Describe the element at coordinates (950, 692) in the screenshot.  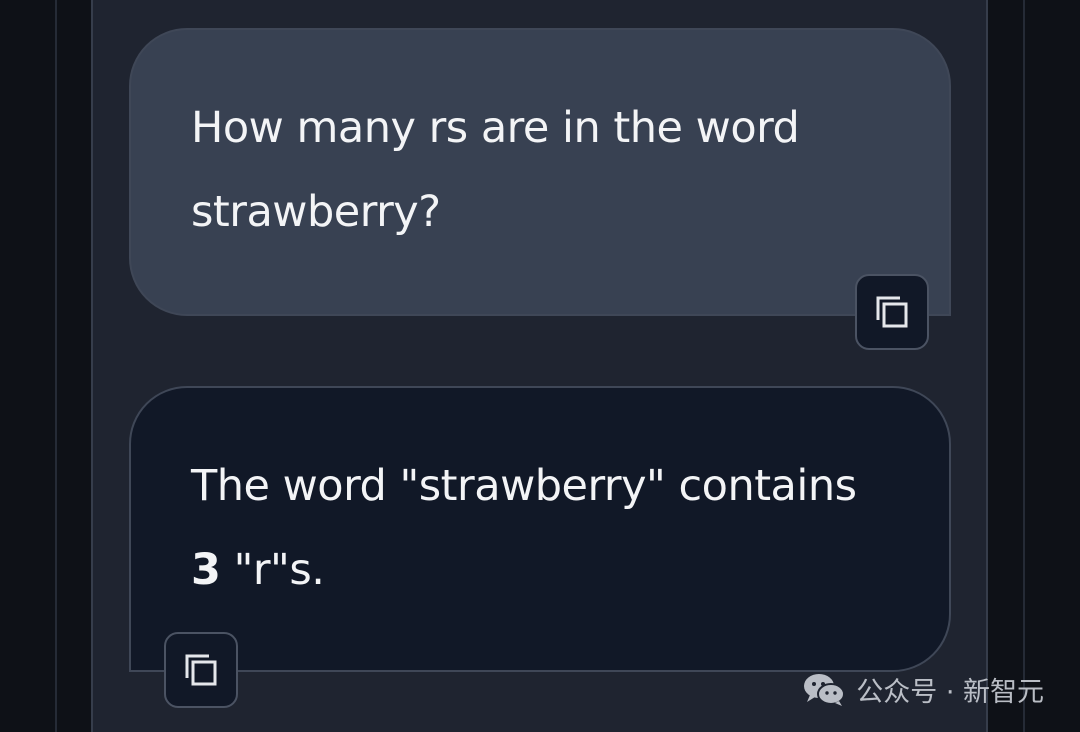
I see `watermark-text: 公众号 · 新智元` at that location.